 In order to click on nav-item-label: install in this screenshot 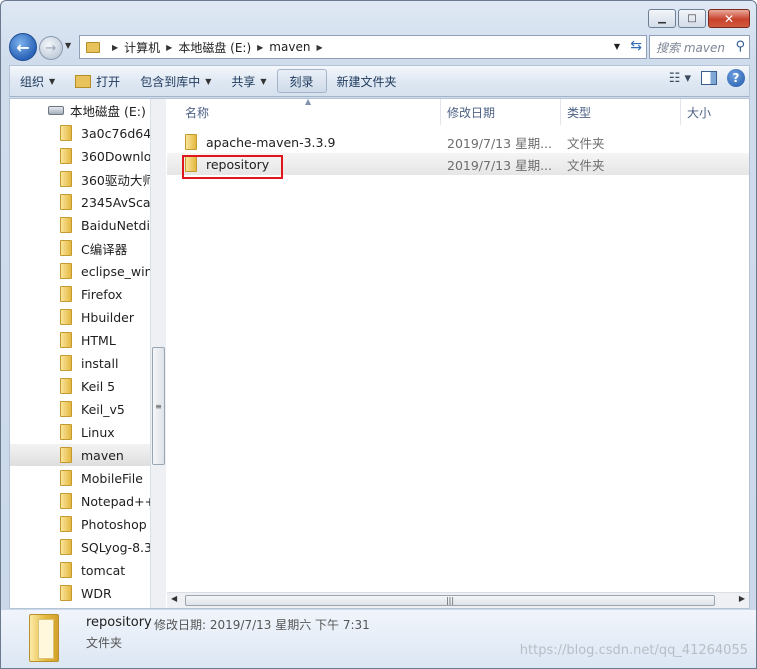, I will do `click(100, 363)`.